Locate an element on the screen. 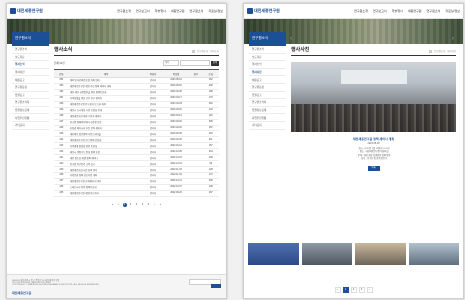  page-link: » is located at coordinates (161, 205).